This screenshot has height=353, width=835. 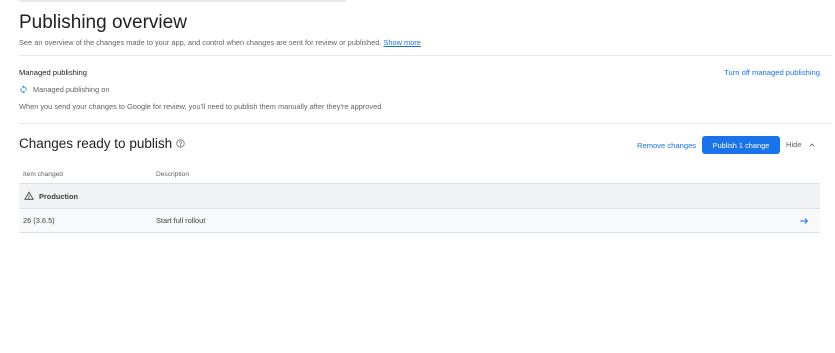 I want to click on turn-off-managed-publishing-link: Turn off managed publishing, so click(x=772, y=72).